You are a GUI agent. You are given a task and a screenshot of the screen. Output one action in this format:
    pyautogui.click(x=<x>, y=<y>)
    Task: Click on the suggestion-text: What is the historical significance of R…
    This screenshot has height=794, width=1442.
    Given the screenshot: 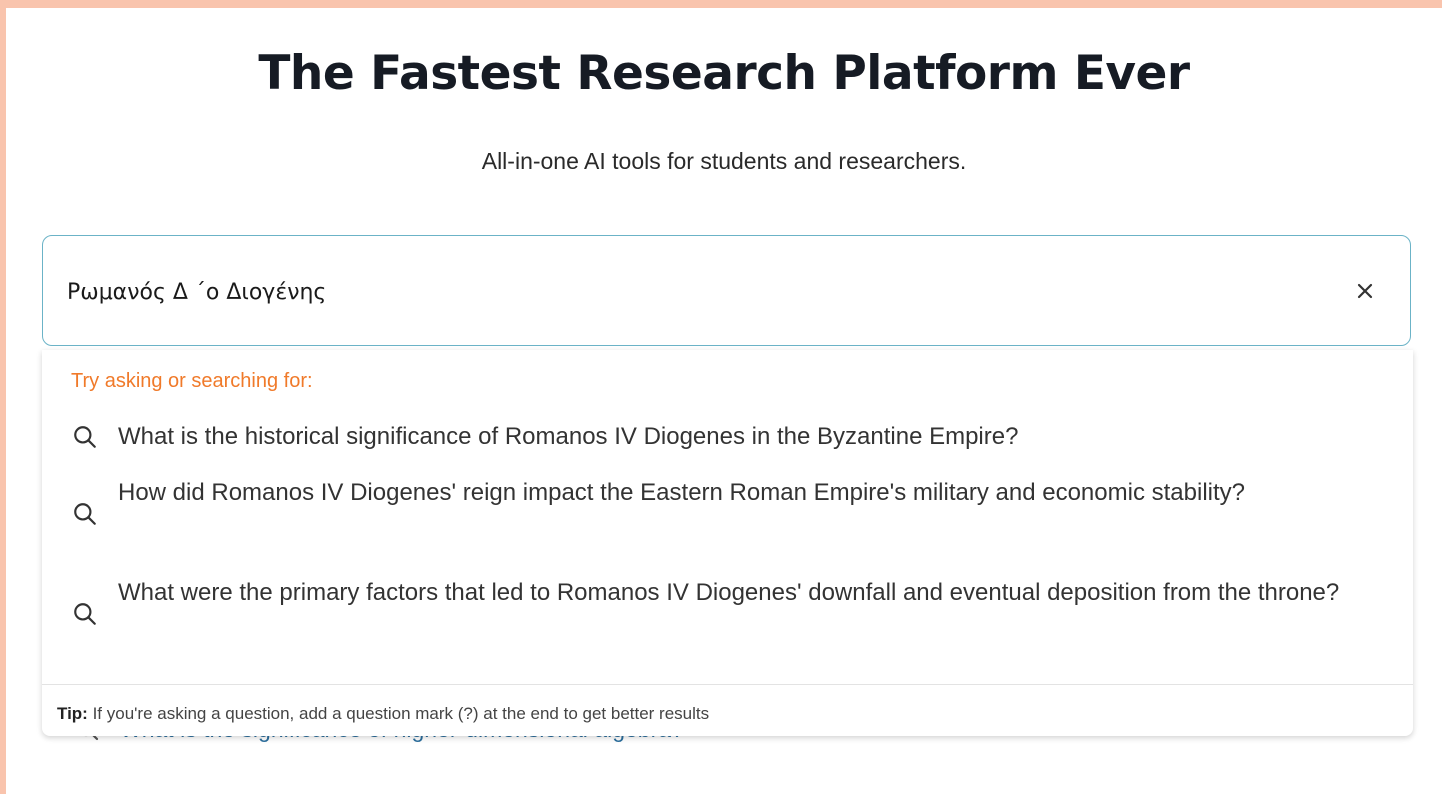 What is the action you would take?
    pyautogui.click(x=568, y=436)
    